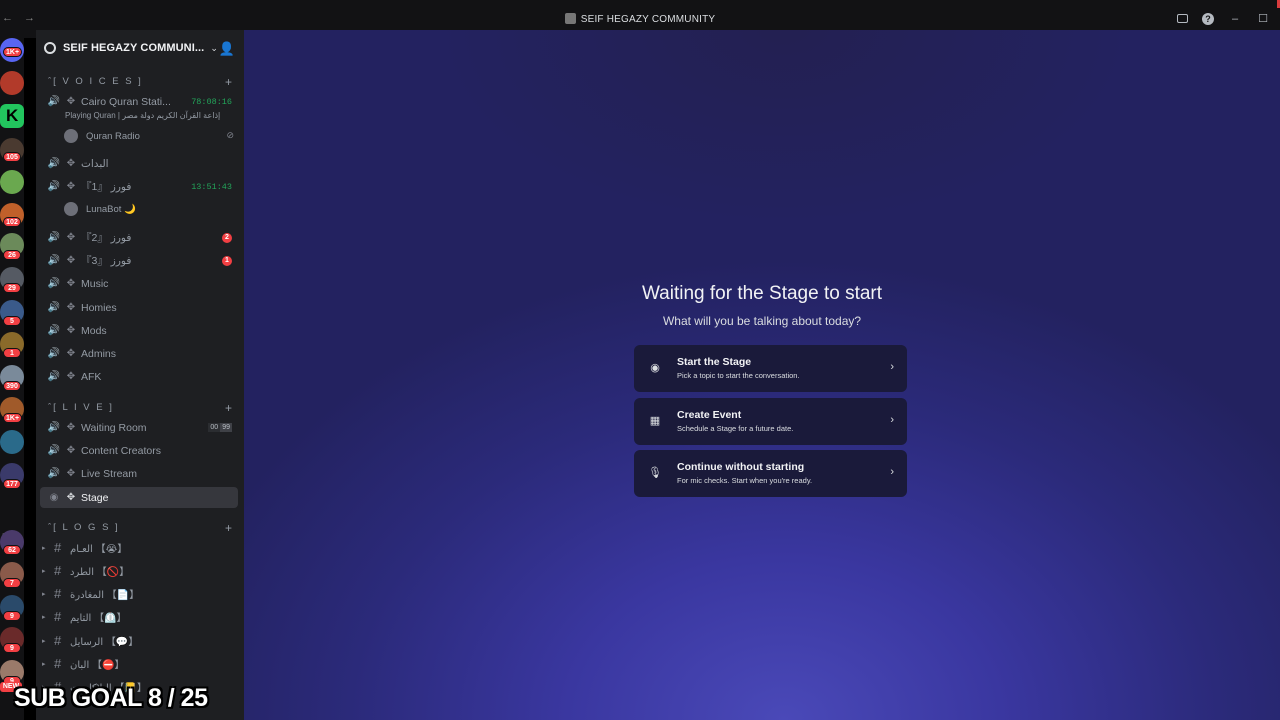 This screenshot has width=1280, height=720. I want to click on channel-music: 🔊 ✥ Music, so click(139, 283).